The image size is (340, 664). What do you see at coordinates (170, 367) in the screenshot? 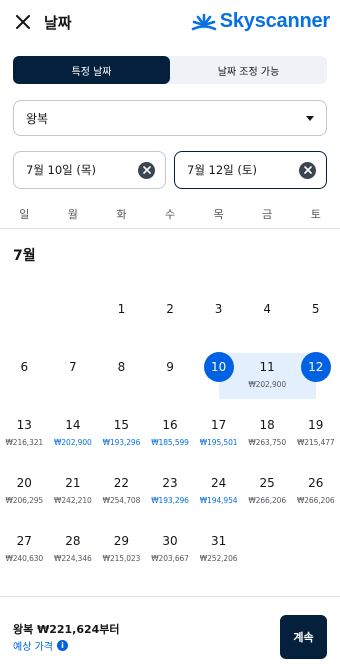
I see `day-number: 9` at bounding box center [170, 367].